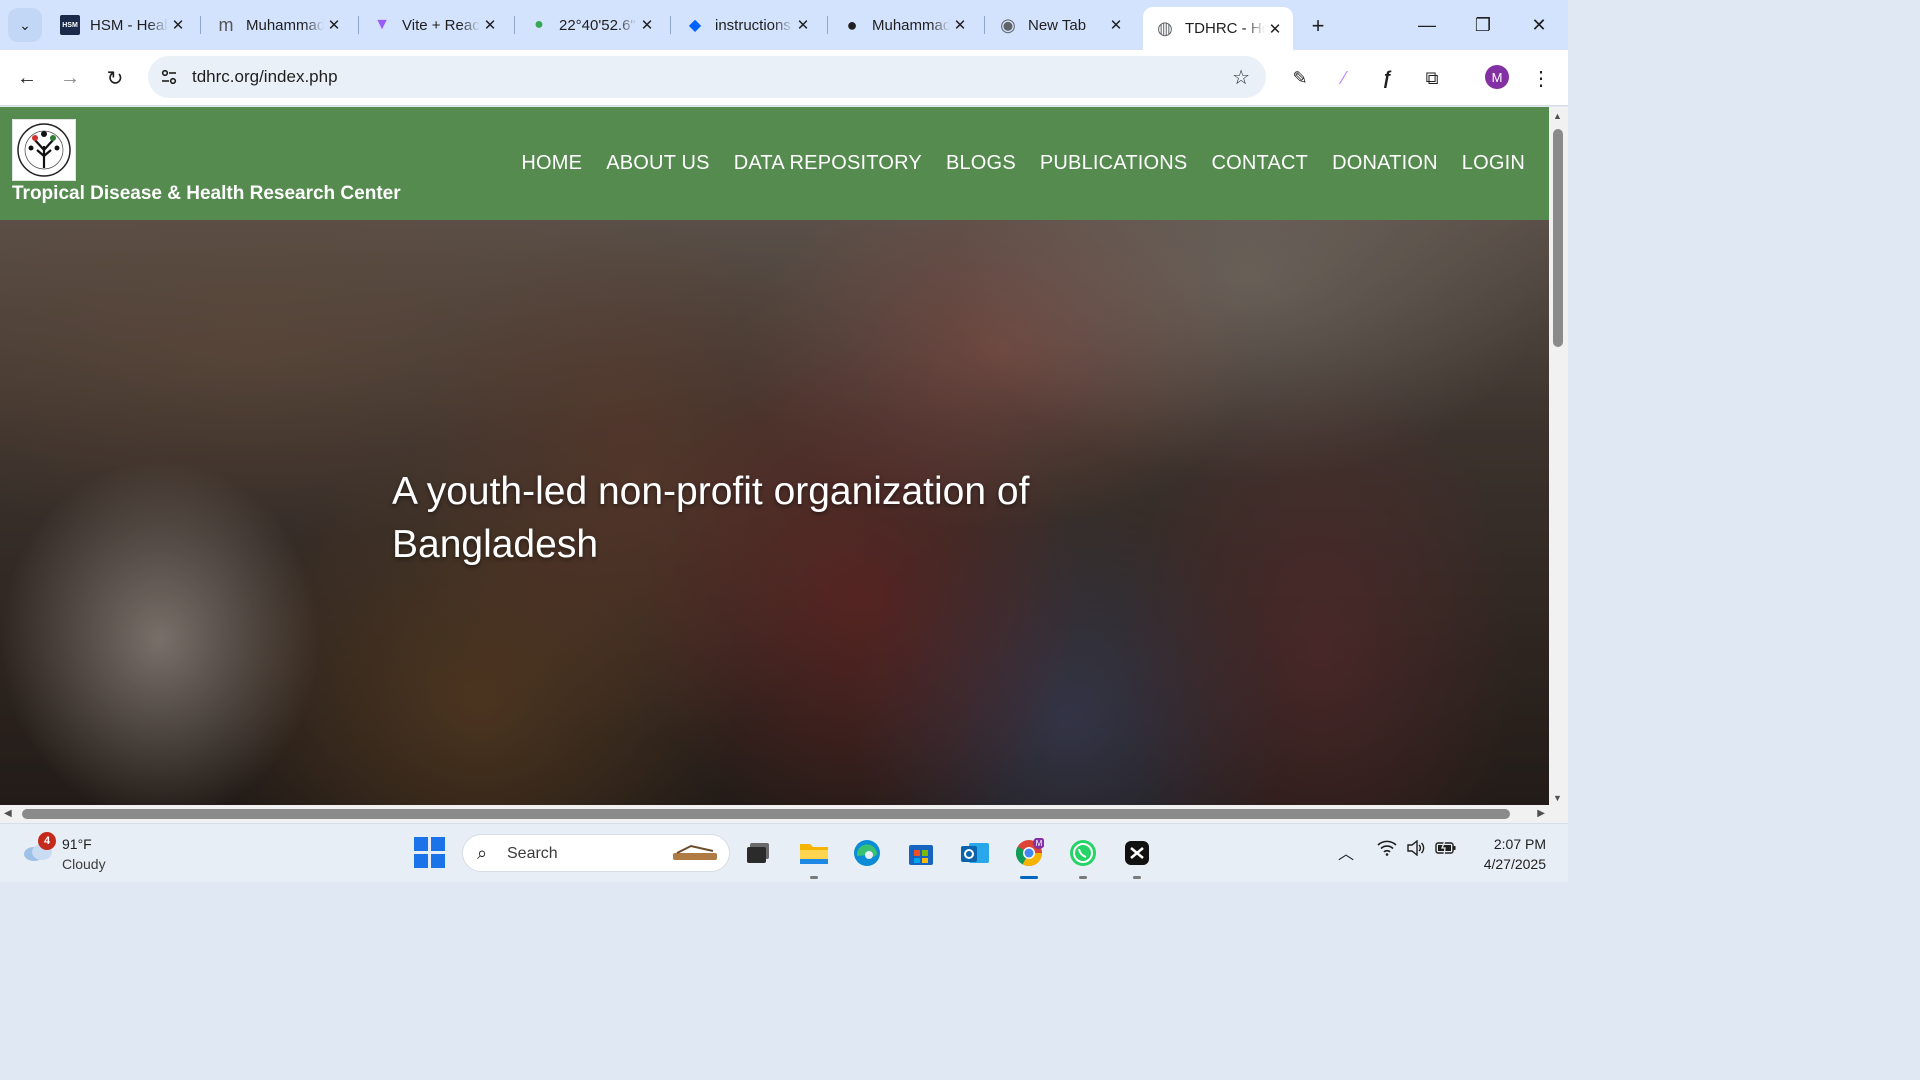 The height and width of the screenshot is (1080, 1920). I want to click on nav-data-repository: DATA REPOSITORY, so click(828, 163).